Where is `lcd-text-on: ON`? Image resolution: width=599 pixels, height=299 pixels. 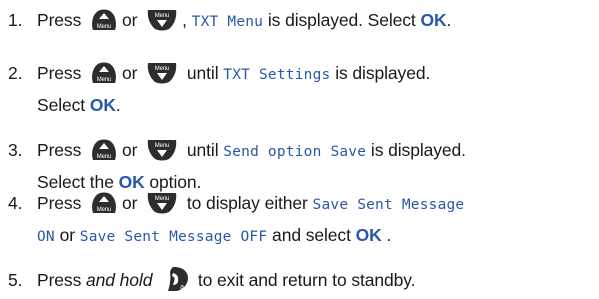
lcd-text-on: ON is located at coordinates (46, 237).